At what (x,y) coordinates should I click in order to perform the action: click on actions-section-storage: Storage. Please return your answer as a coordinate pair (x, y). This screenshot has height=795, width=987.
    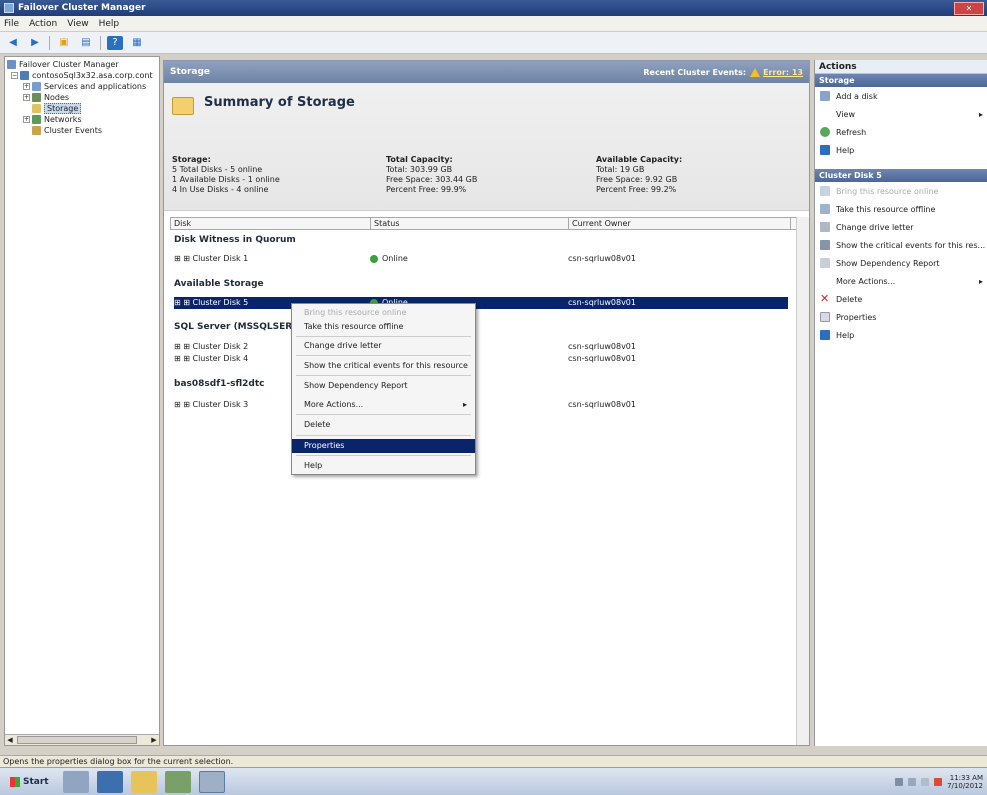
    Looking at the image, I should click on (901, 80).